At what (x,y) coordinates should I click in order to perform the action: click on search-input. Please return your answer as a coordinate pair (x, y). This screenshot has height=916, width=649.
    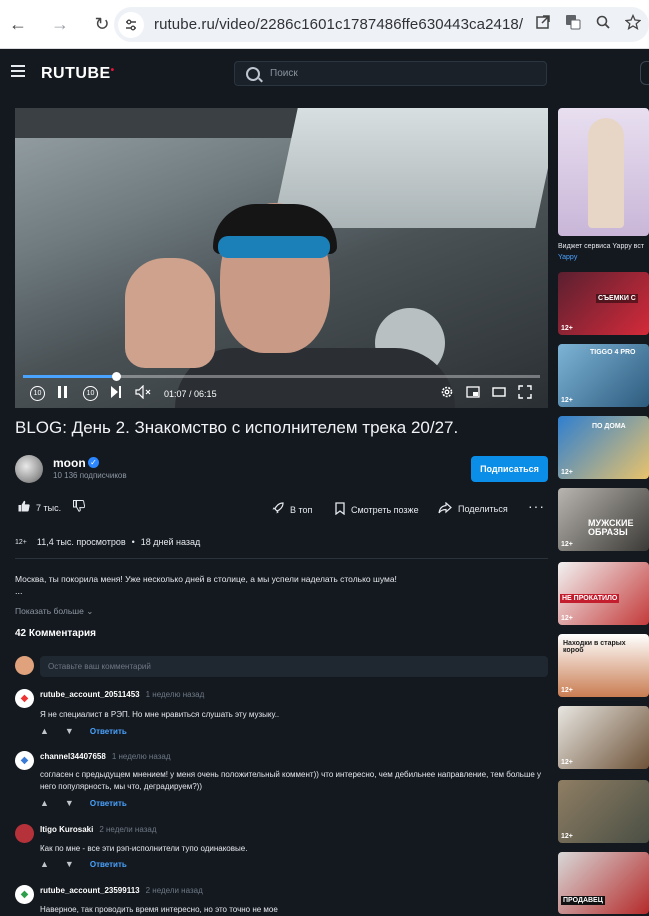
    Looking at the image, I should click on (336, 73).